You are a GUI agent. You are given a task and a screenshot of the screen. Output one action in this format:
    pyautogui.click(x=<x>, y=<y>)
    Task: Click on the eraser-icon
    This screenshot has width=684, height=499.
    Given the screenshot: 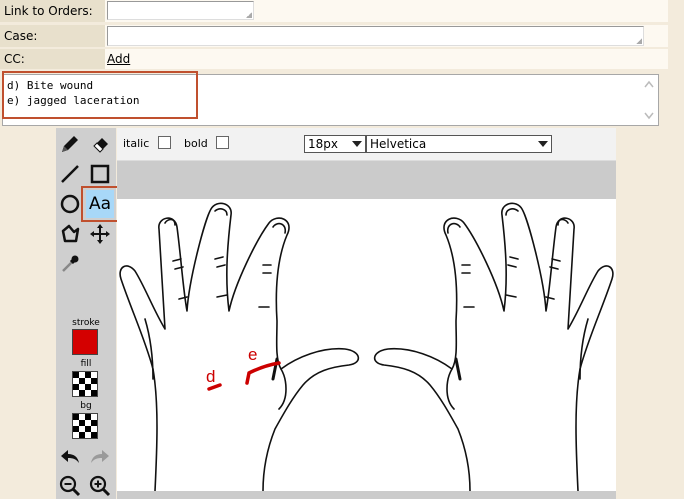 What is the action you would take?
    pyautogui.click(x=100, y=145)
    